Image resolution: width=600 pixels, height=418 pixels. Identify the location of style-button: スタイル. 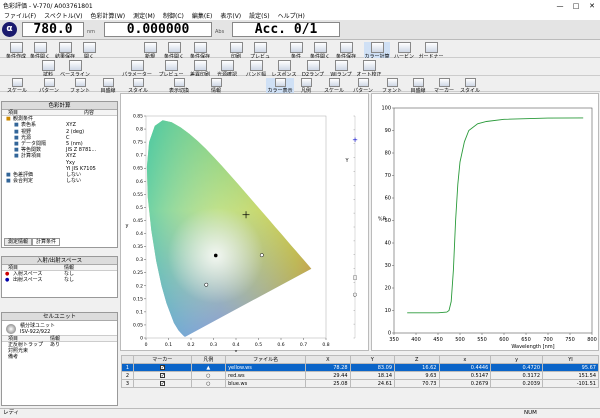
(138, 86).